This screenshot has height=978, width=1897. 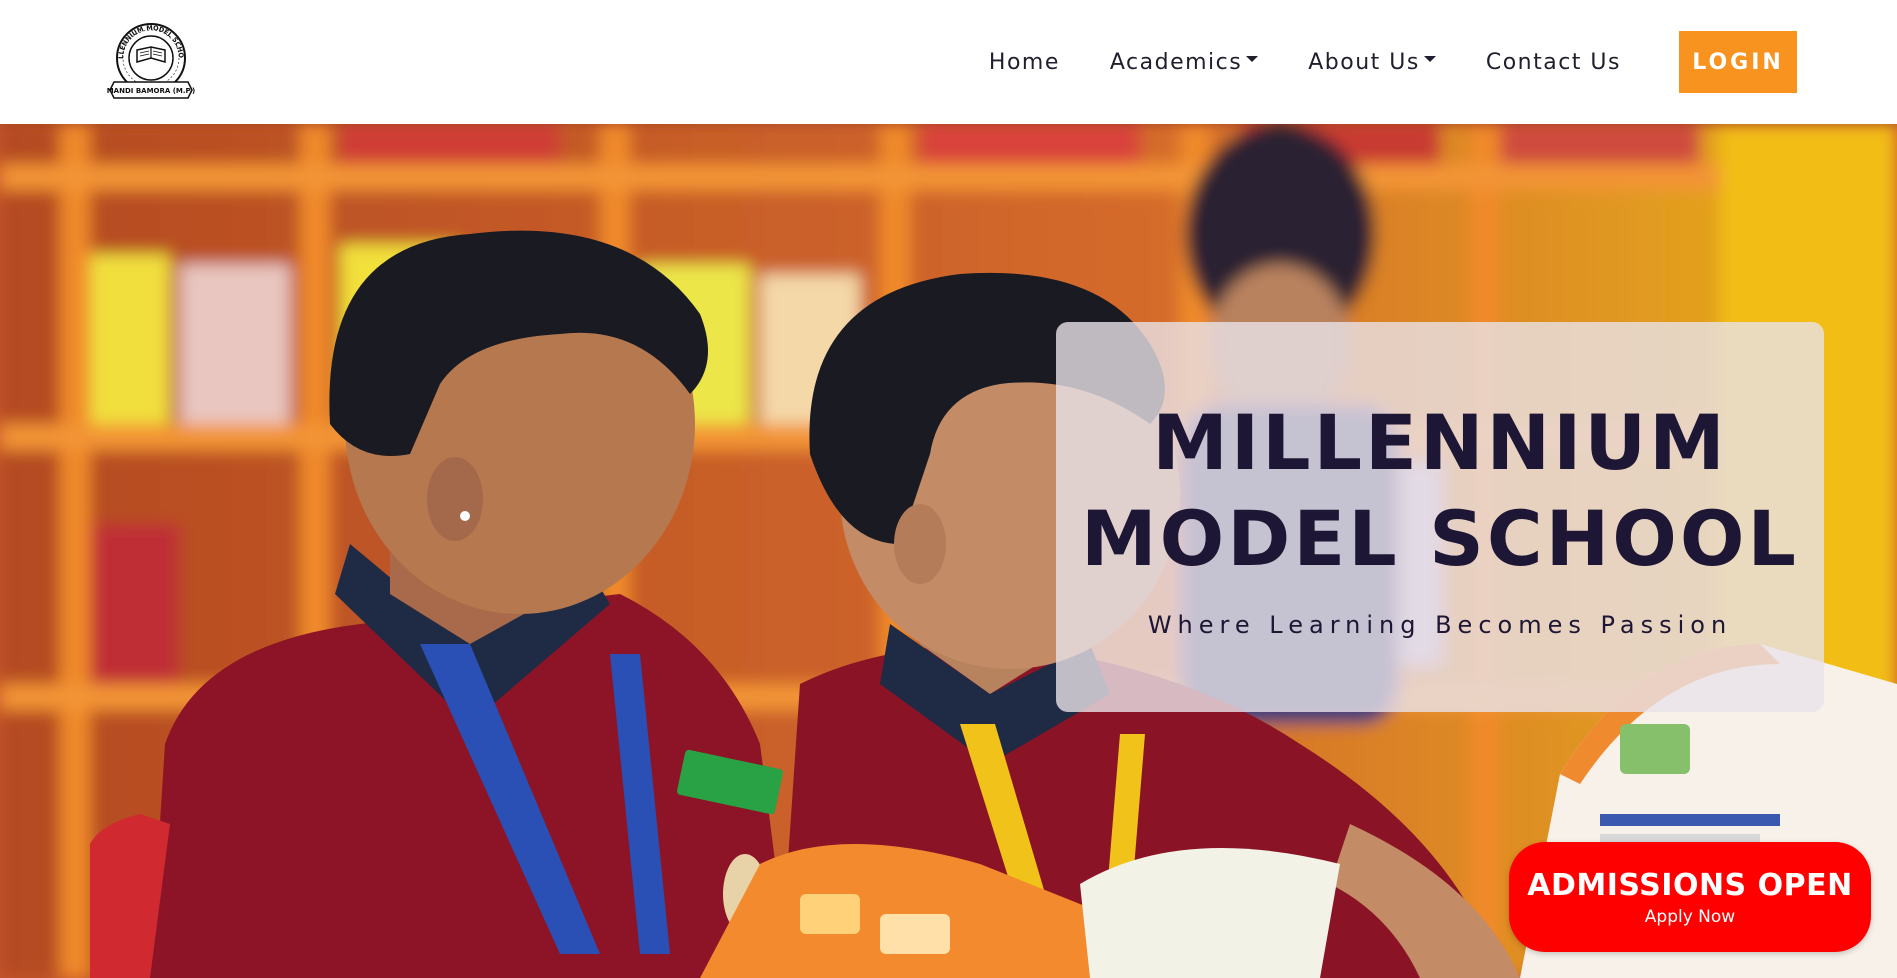 What do you see at coordinates (151, 91) in the screenshot?
I see `logo-banner-text: MANDI BAMORA (M.P.)` at bounding box center [151, 91].